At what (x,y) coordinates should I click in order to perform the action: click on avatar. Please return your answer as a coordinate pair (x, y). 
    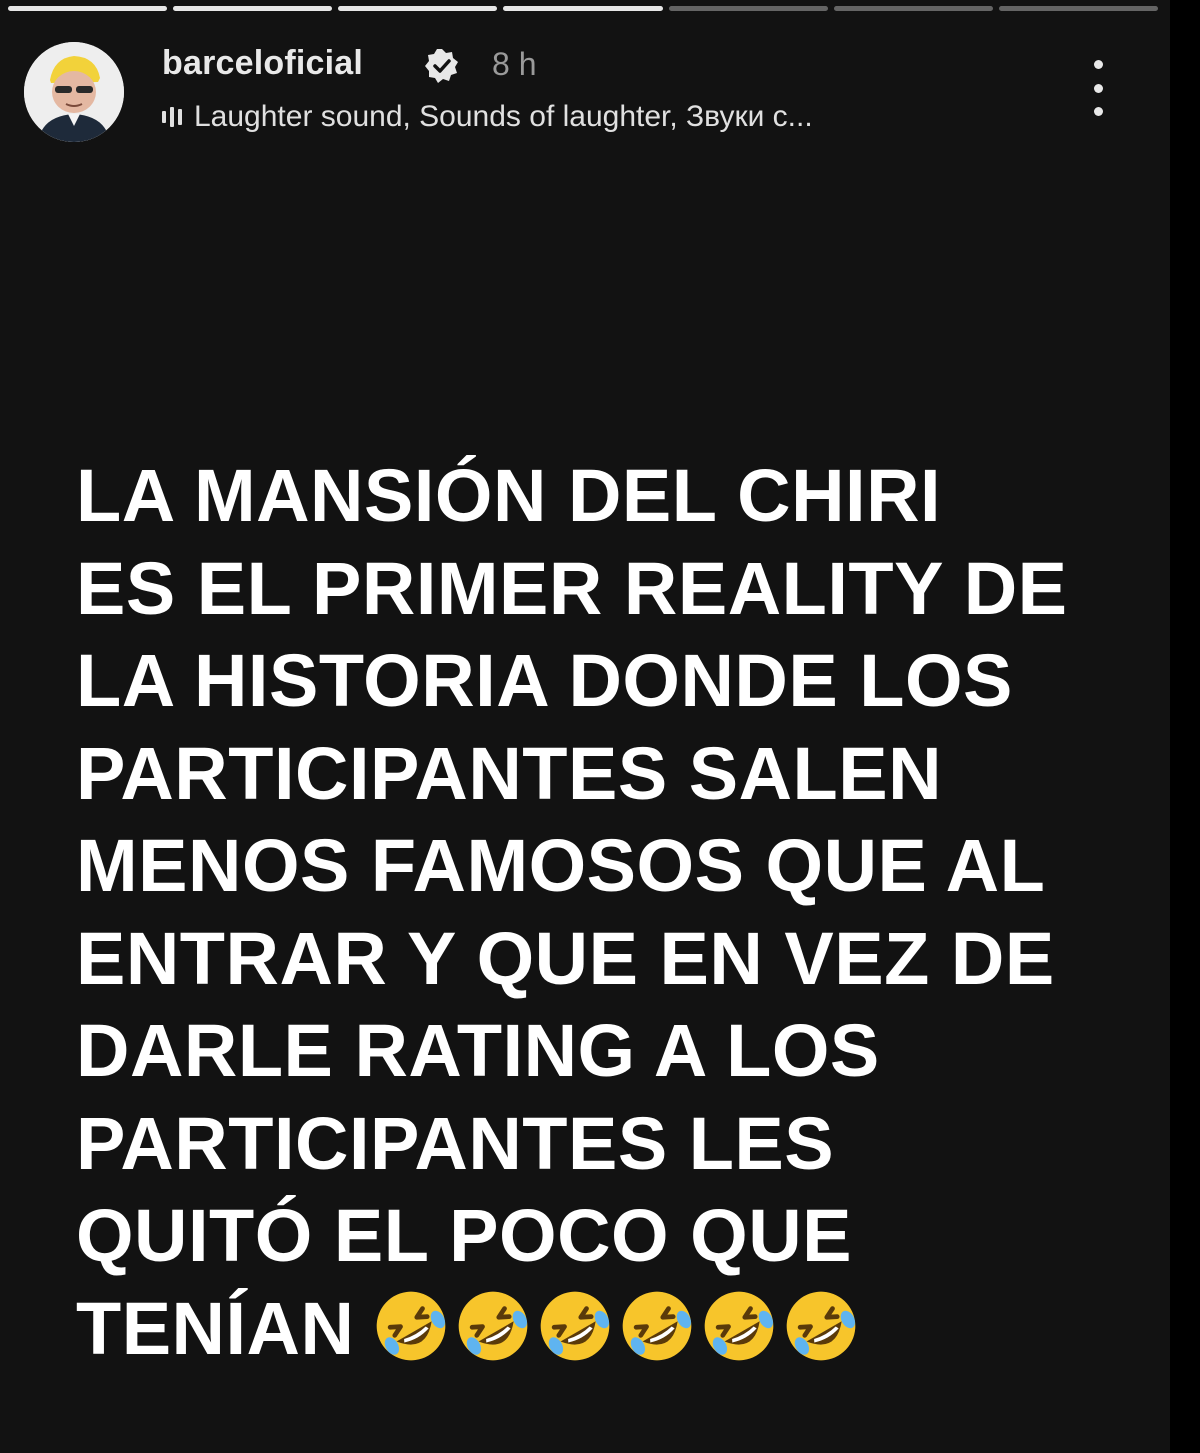
    Looking at the image, I should click on (74, 92).